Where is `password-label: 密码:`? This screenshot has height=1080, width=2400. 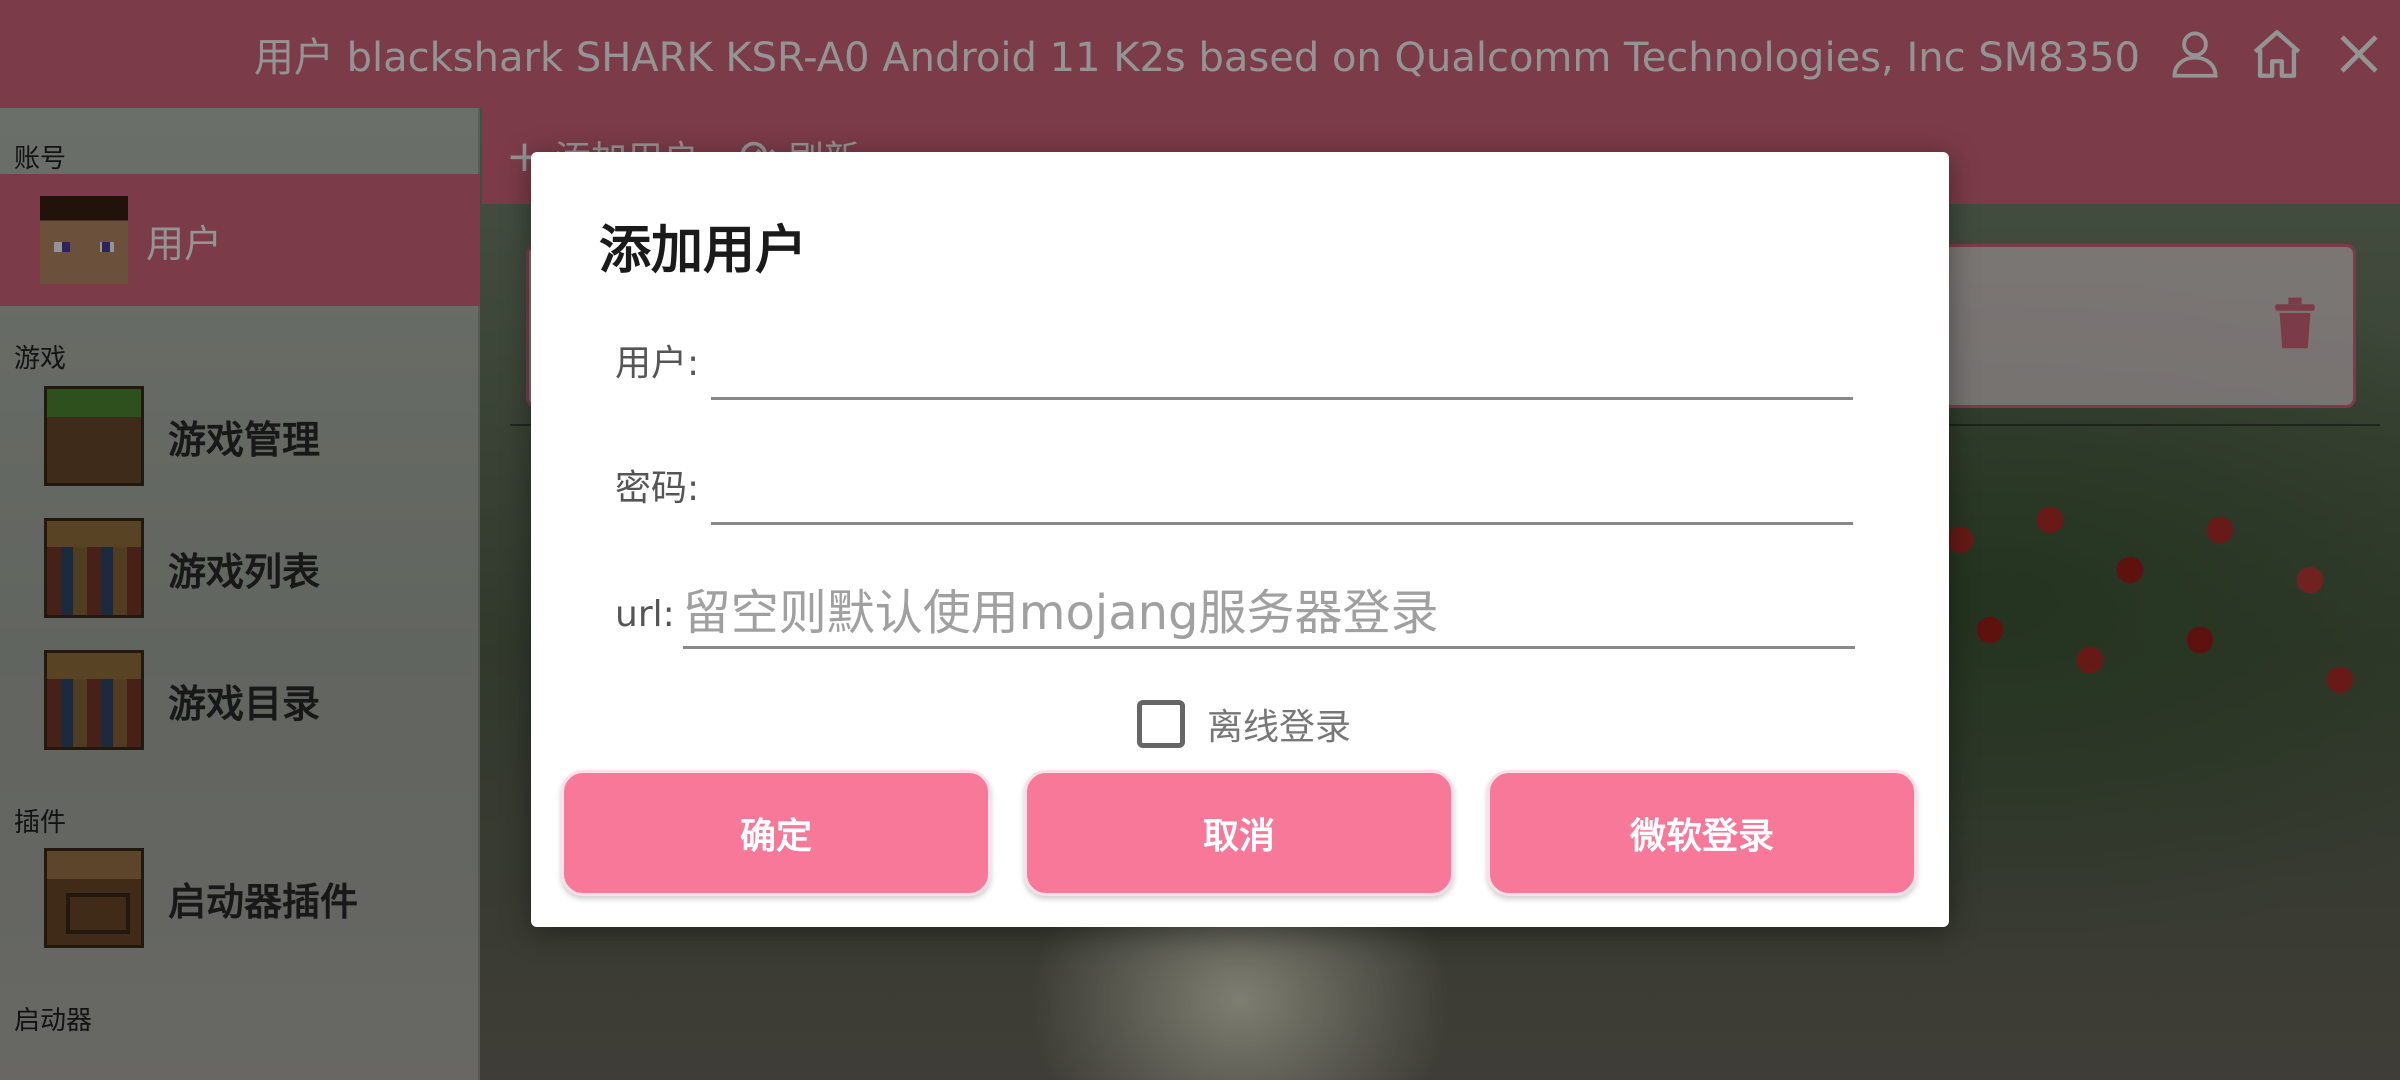
password-label: 密码: is located at coordinates (657, 488).